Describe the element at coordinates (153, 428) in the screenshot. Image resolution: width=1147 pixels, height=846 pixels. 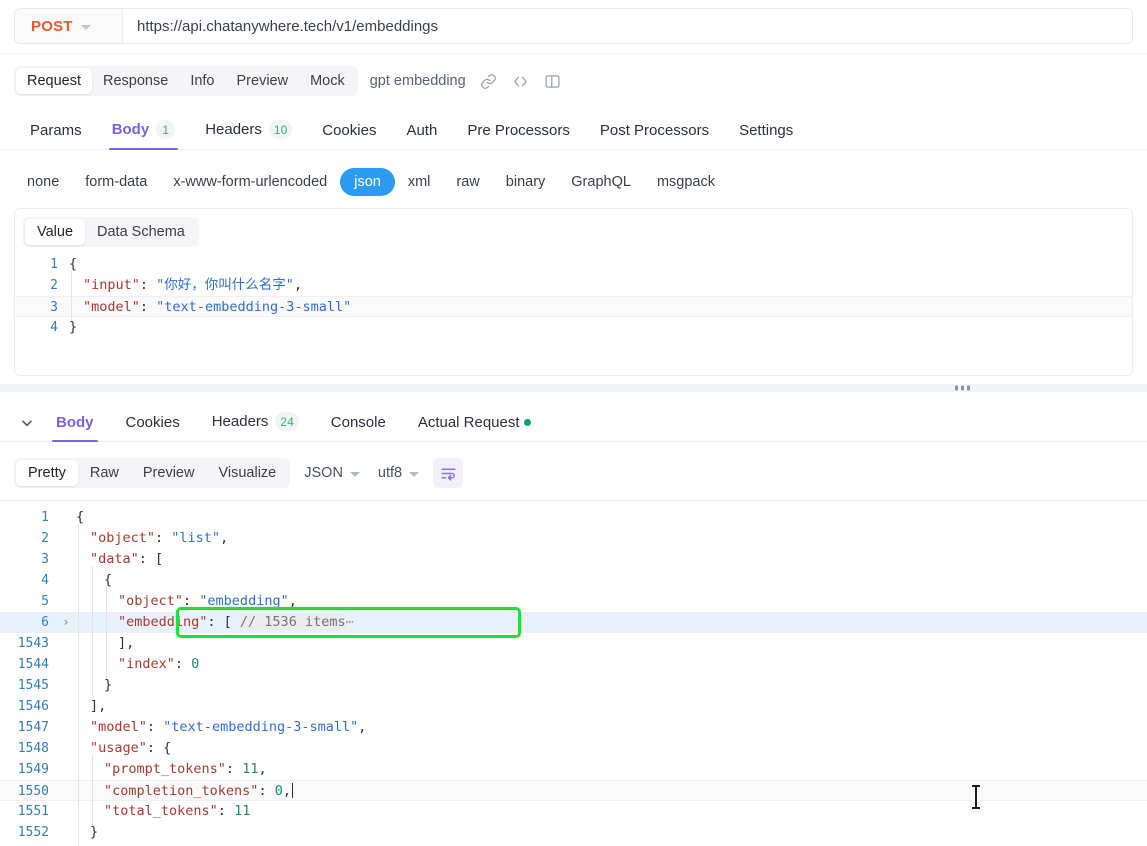
I see `response-tab-cookies: Cookies` at that location.